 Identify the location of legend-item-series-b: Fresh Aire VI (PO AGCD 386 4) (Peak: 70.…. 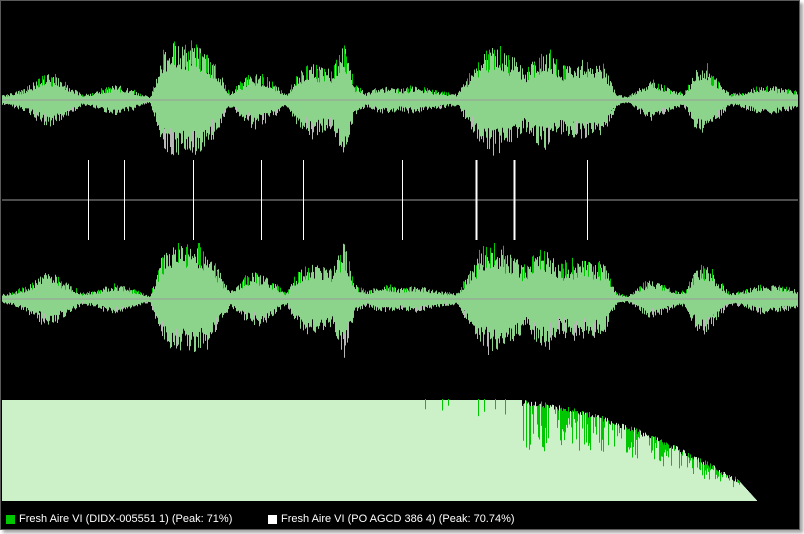
(391, 519).